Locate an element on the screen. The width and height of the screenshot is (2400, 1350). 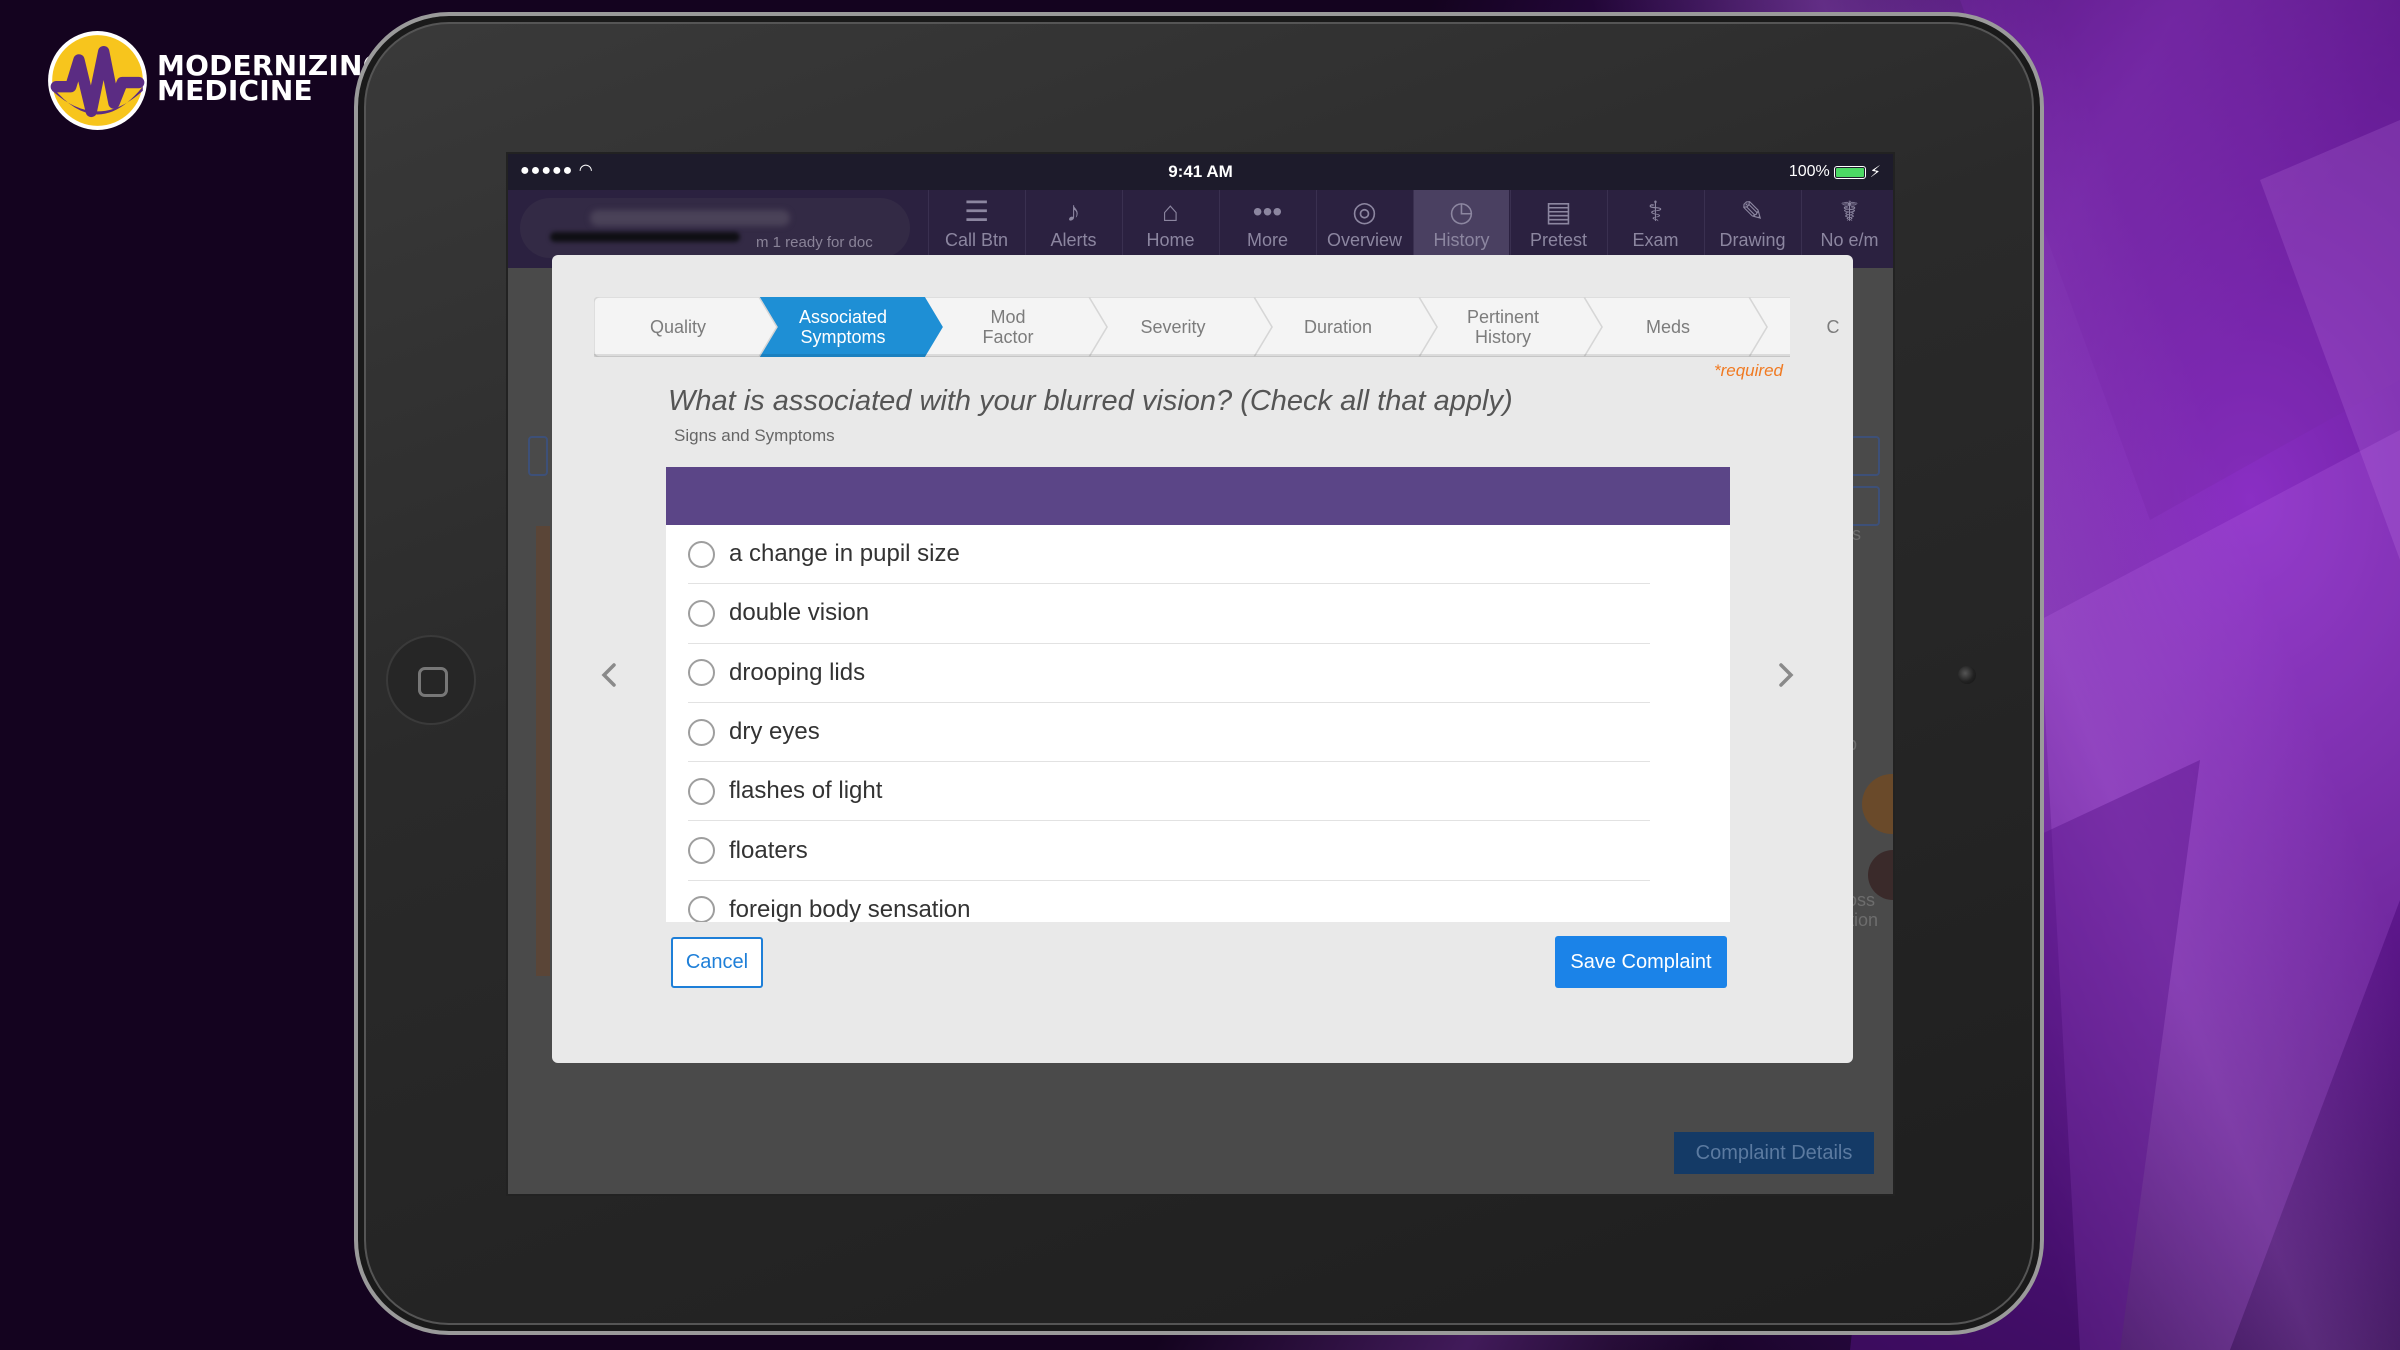
home-button is located at coordinates (431, 680).